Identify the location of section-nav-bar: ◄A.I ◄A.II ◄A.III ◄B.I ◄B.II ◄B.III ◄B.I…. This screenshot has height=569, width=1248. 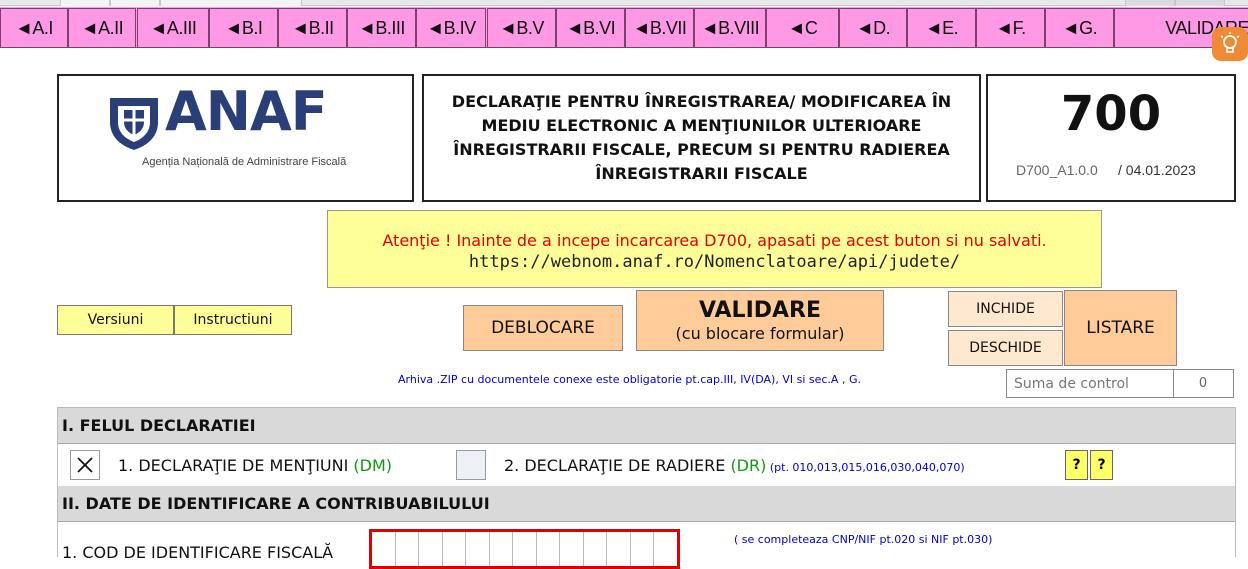
(624, 27).